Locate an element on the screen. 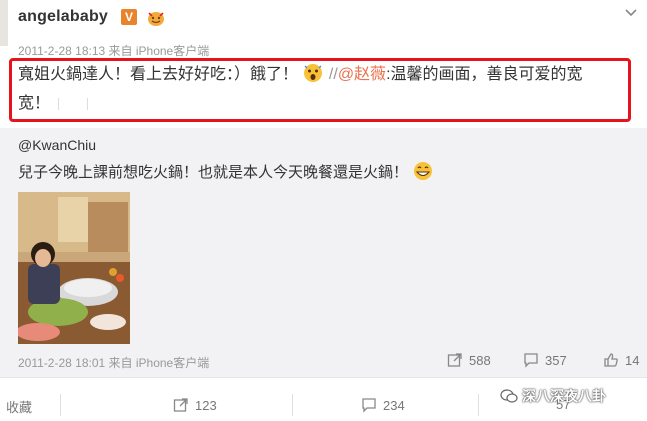 The width and height of the screenshot is (647, 421). repost-username: @KwanChiu is located at coordinates (57, 145).